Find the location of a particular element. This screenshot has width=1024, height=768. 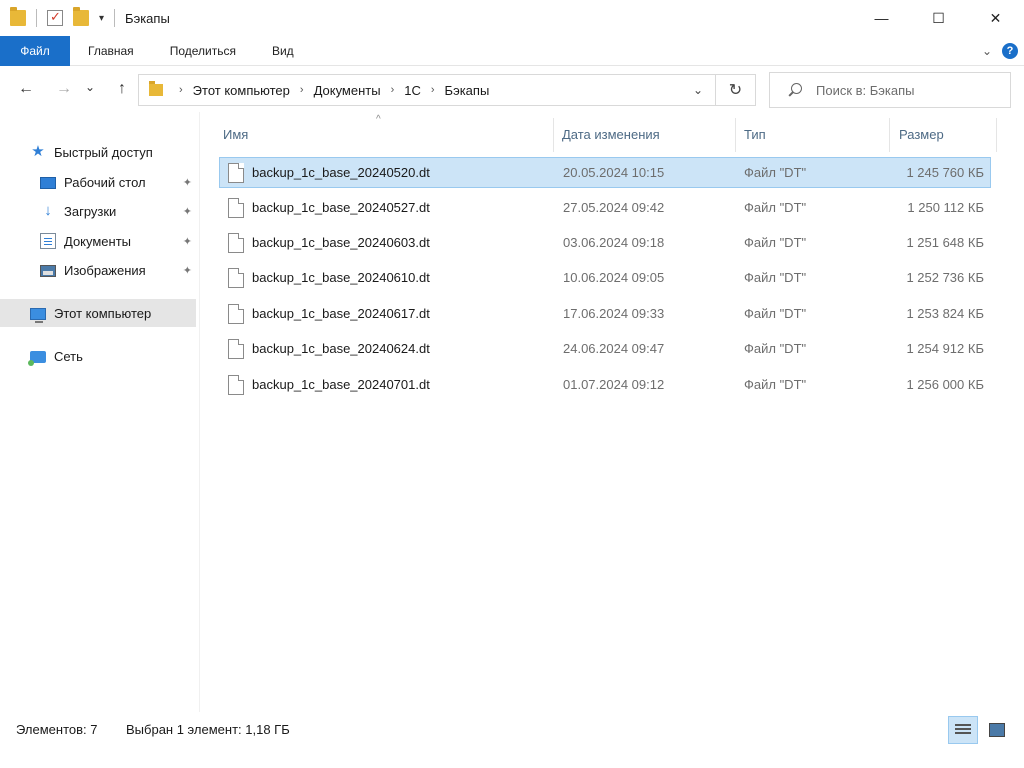

details-view-button is located at coordinates (963, 730).